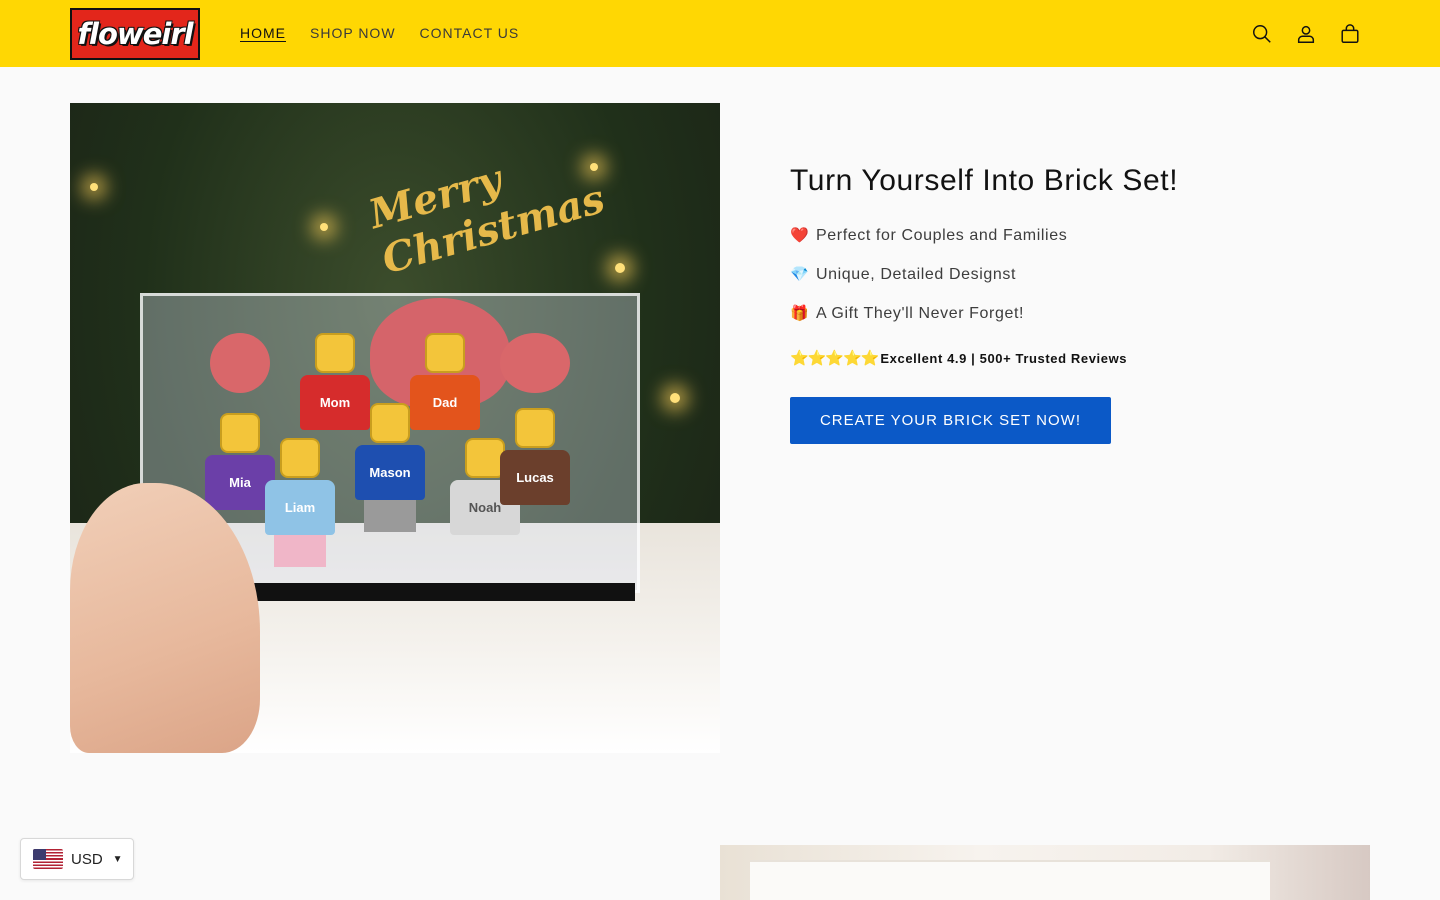 This screenshot has width=1440, height=900. What do you see at coordinates (486, 219) in the screenshot?
I see `merry-christmas-ornament: Merry Christmas` at bounding box center [486, 219].